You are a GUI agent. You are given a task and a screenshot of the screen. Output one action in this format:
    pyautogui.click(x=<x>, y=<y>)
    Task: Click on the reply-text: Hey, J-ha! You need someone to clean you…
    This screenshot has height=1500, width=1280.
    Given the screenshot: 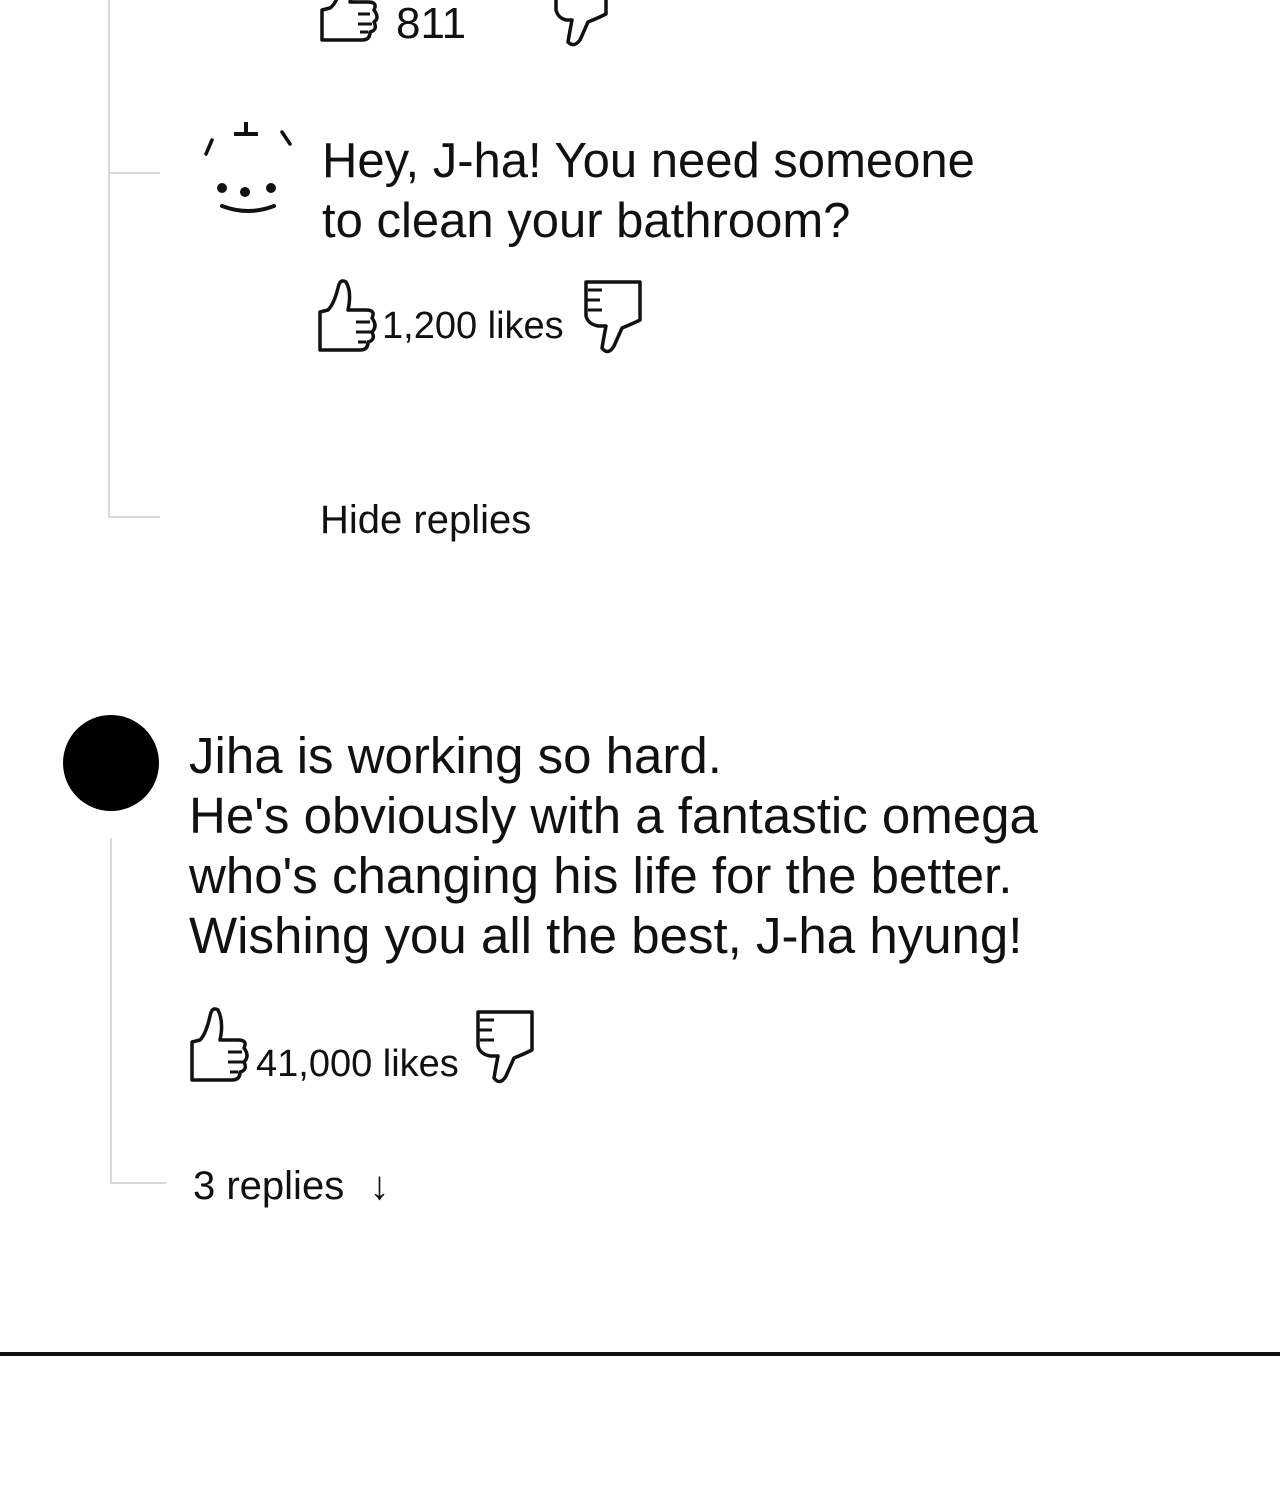 What is the action you would take?
    pyautogui.click(x=648, y=191)
    